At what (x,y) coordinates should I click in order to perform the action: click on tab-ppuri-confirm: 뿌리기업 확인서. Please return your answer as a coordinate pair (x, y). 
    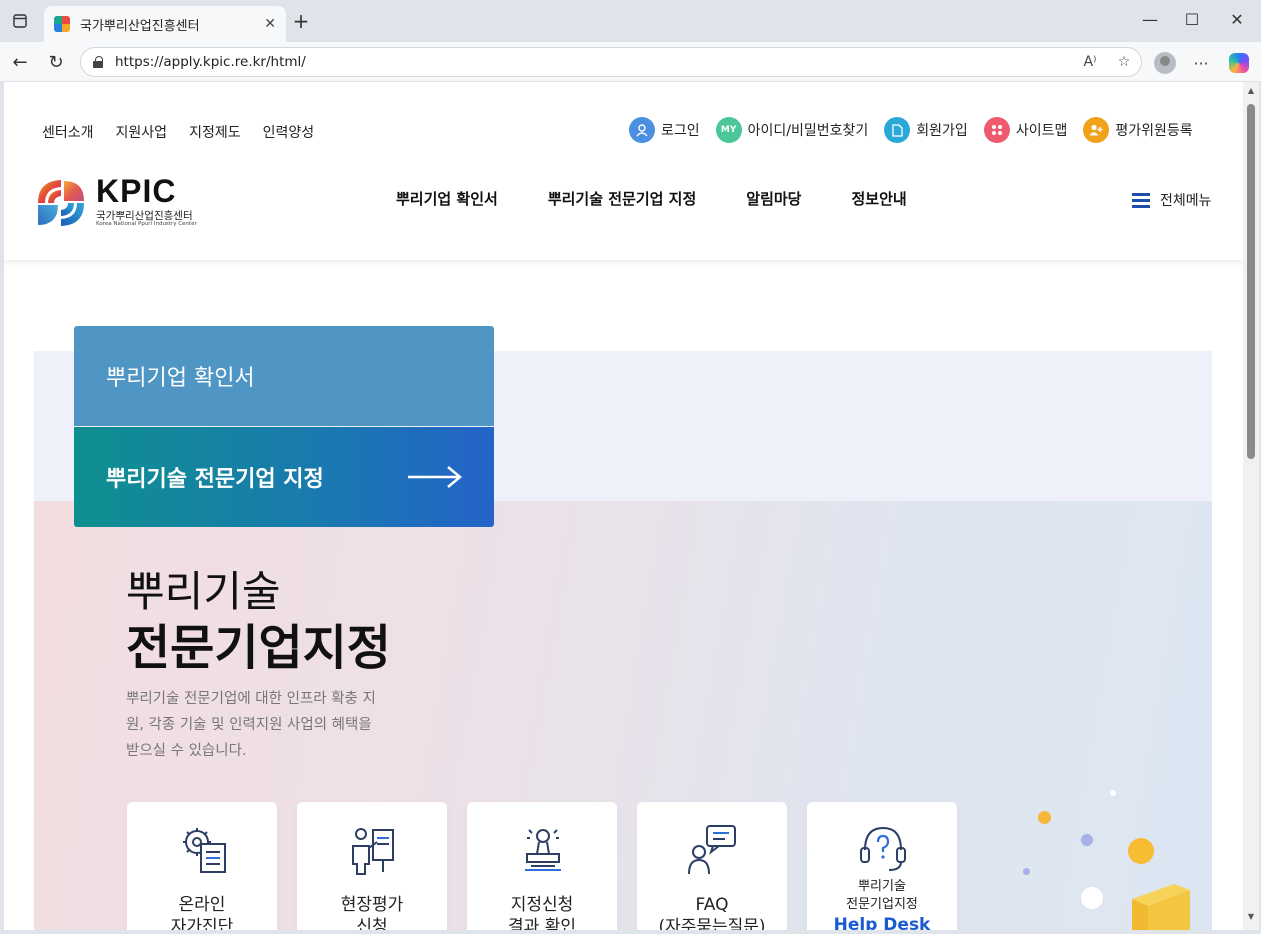
    Looking at the image, I should click on (284, 376).